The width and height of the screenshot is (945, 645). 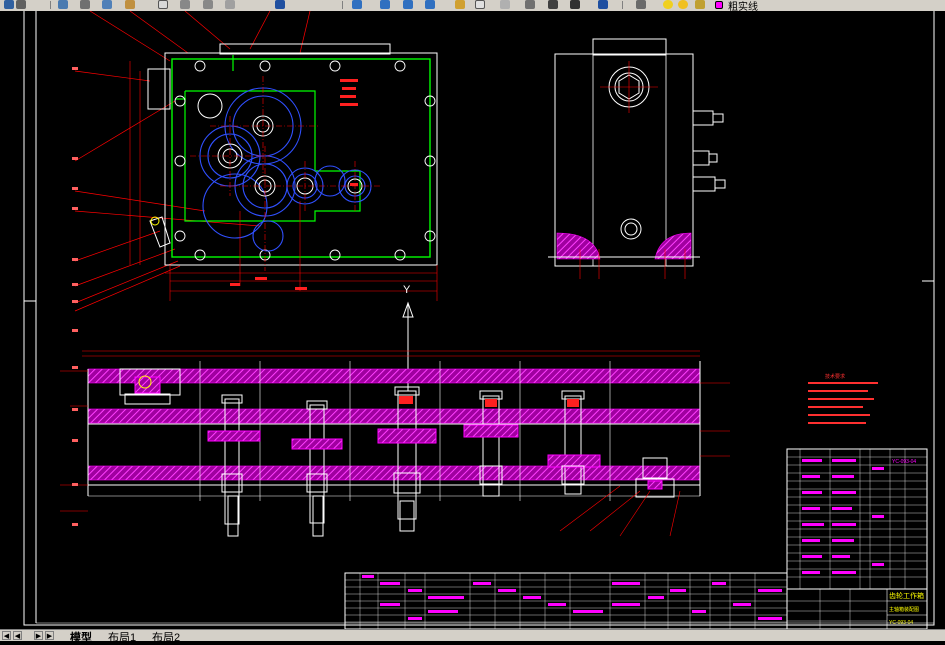 What do you see at coordinates (668, 4) in the screenshot?
I see `lightbulb-icon` at bounding box center [668, 4].